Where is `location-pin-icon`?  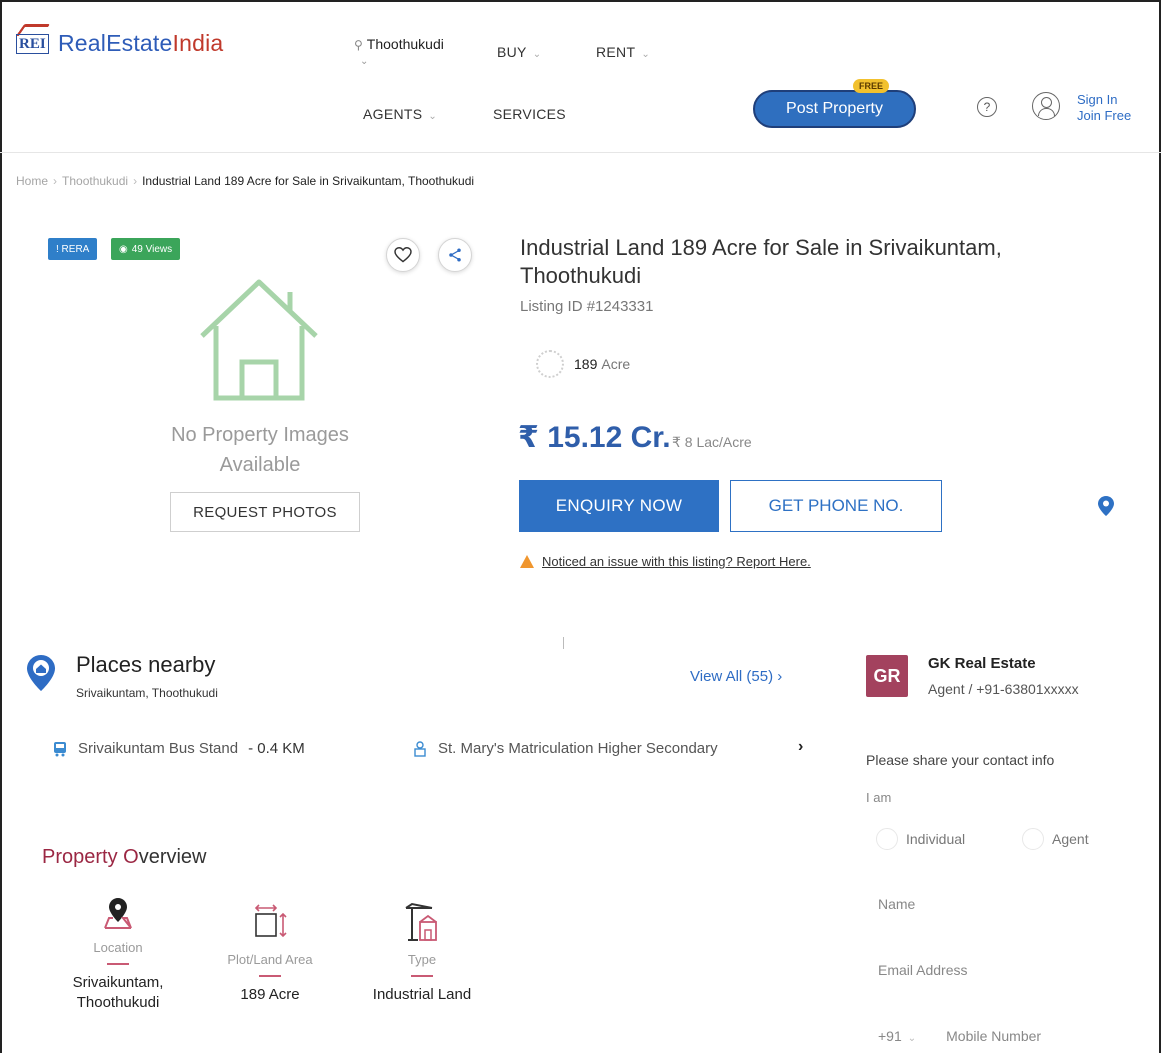 location-pin-icon is located at coordinates (118, 913).